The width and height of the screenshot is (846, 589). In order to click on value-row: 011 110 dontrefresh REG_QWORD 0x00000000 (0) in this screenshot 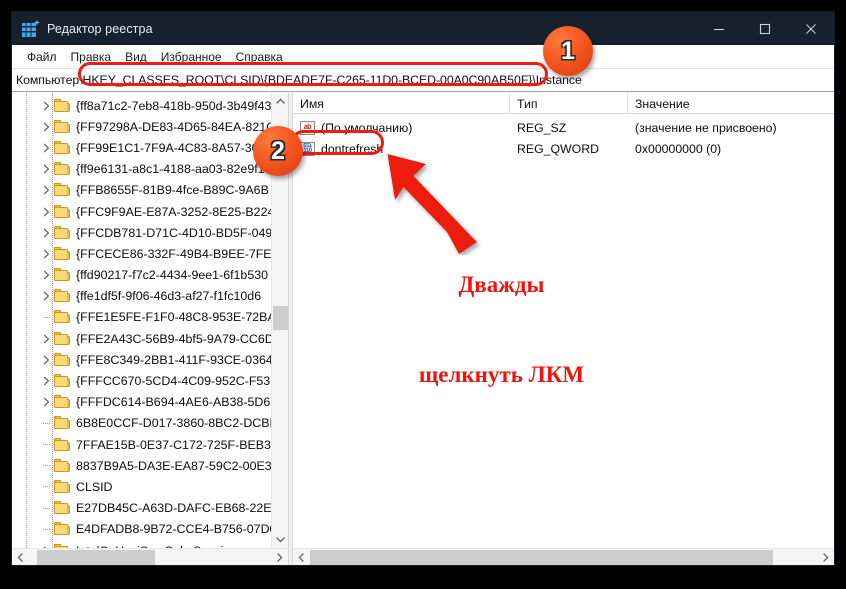, I will do `click(563, 148)`.